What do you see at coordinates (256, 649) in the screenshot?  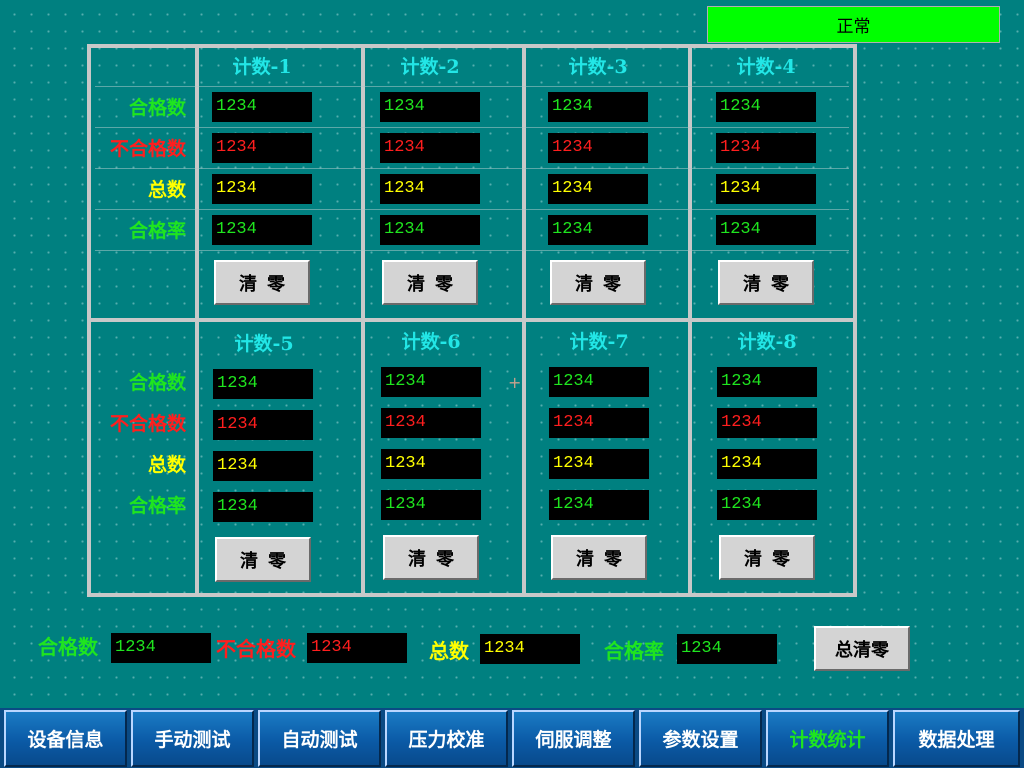 I see `summary-fail-label: 不合格数` at bounding box center [256, 649].